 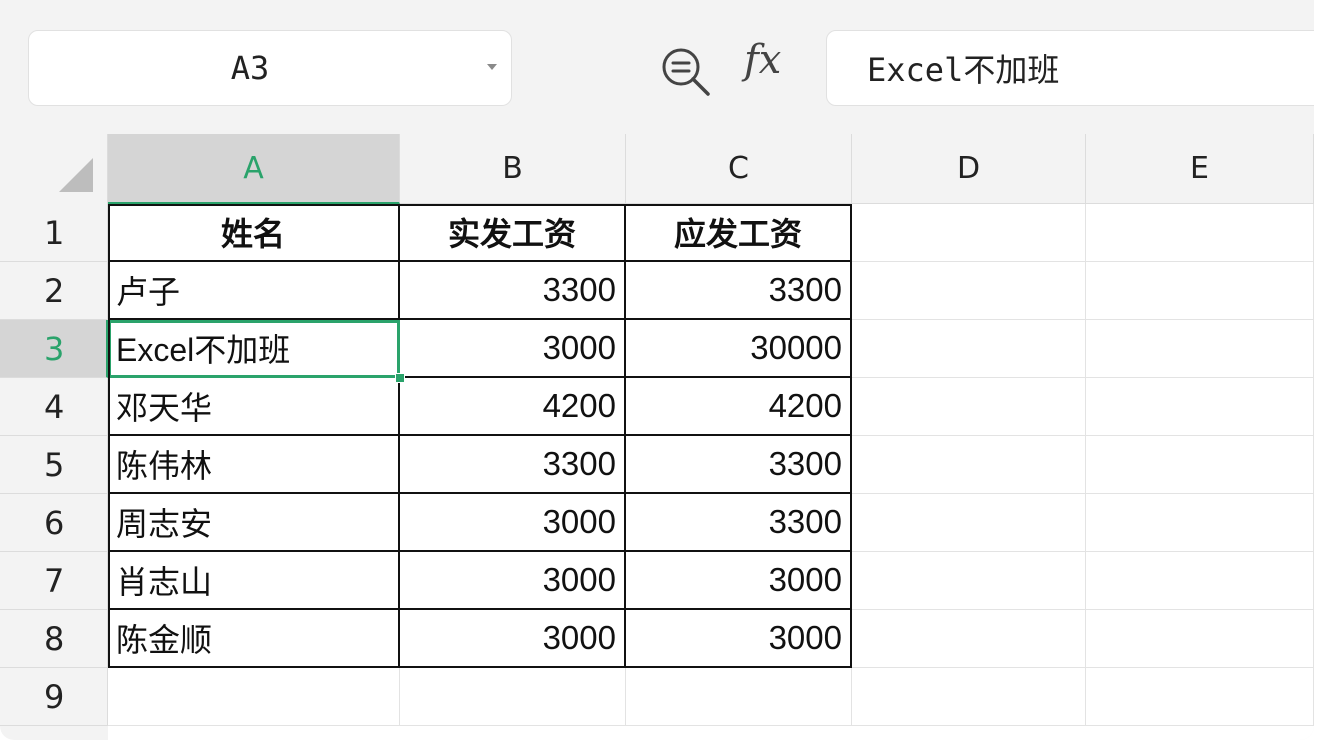 What do you see at coordinates (513, 523) in the screenshot?
I see `cell-b6: 3000` at bounding box center [513, 523].